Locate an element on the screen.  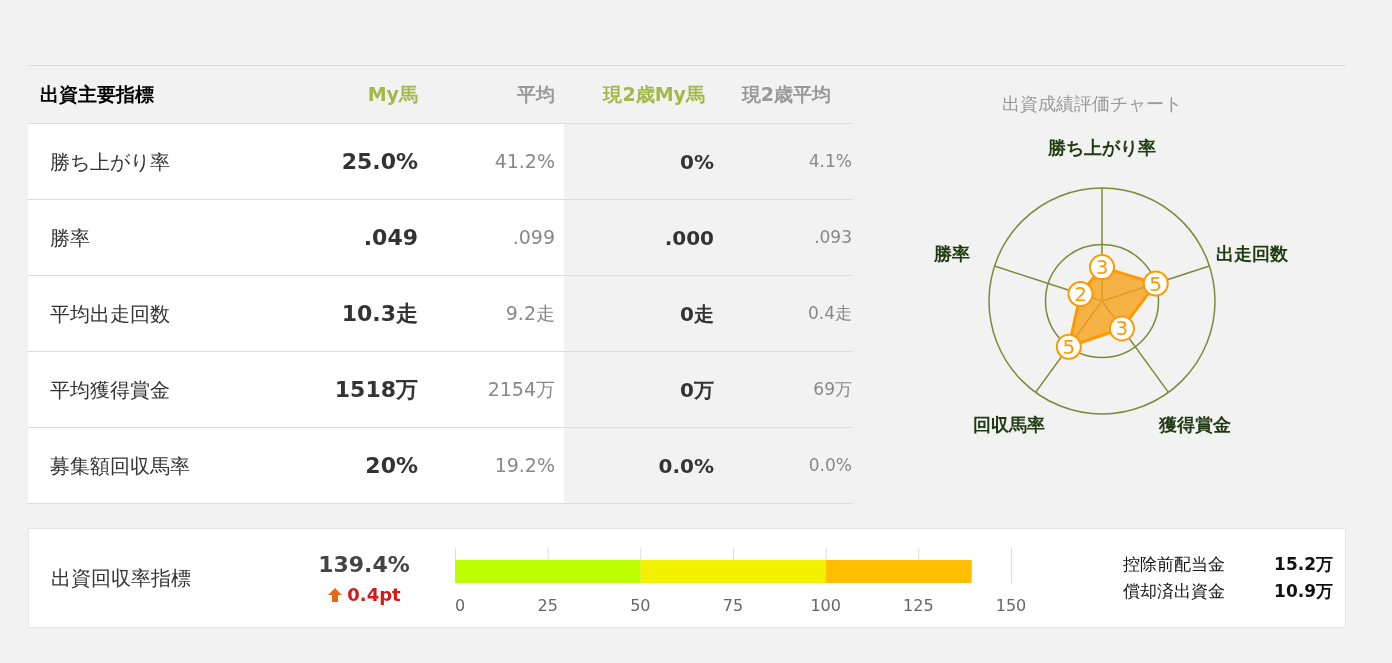
column-header: 現2歳平均 is located at coordinates (785, 95).